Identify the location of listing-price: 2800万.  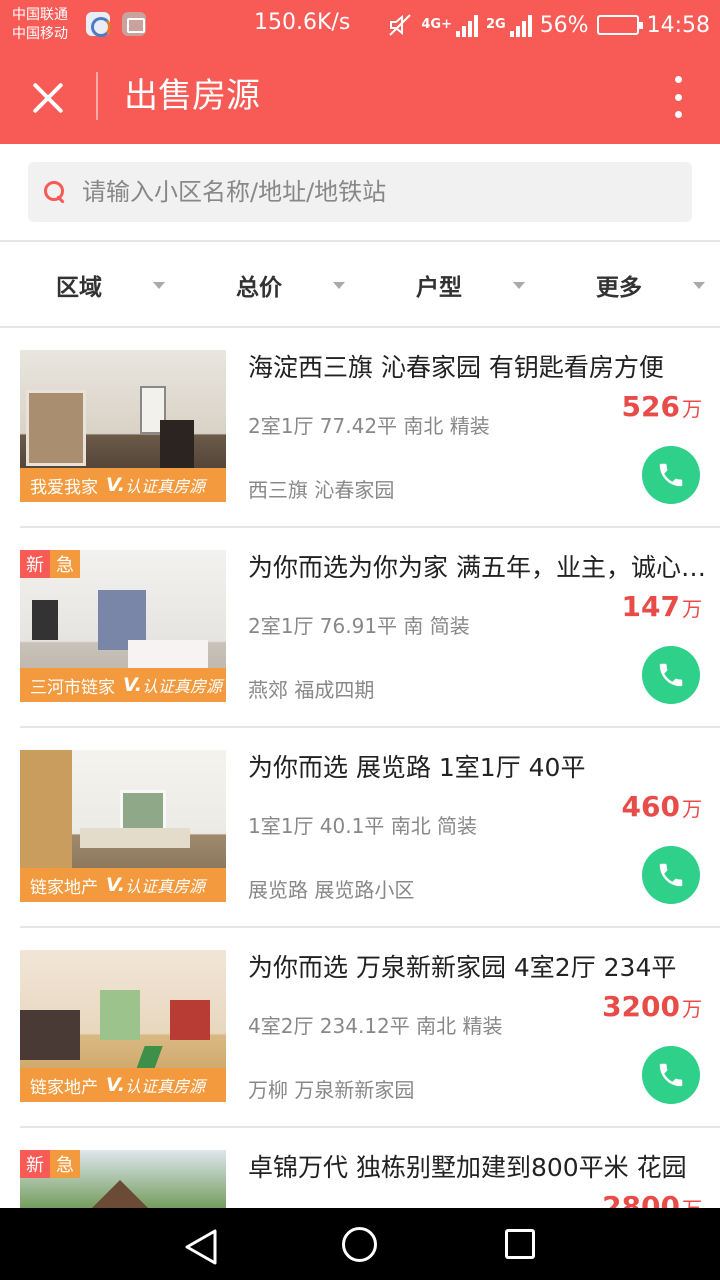
(652, 1199).